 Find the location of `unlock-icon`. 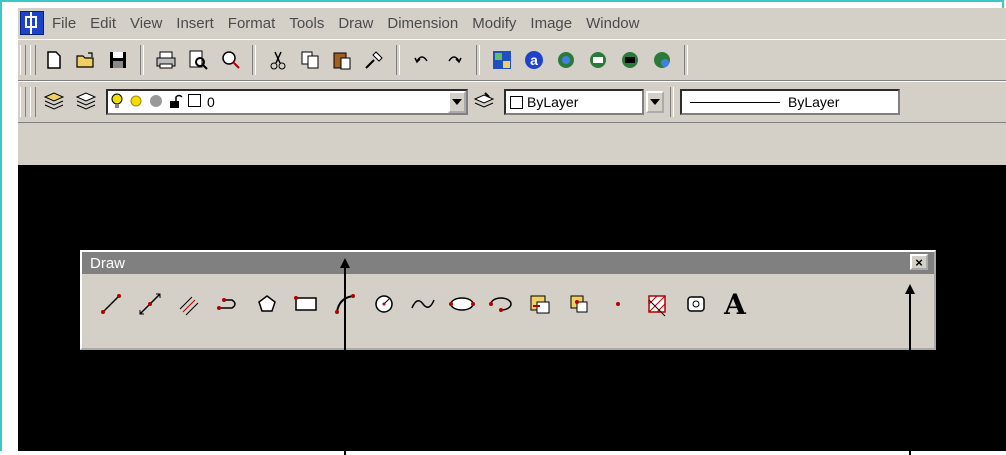

unlock-icon is located at coordinates (176, 102).